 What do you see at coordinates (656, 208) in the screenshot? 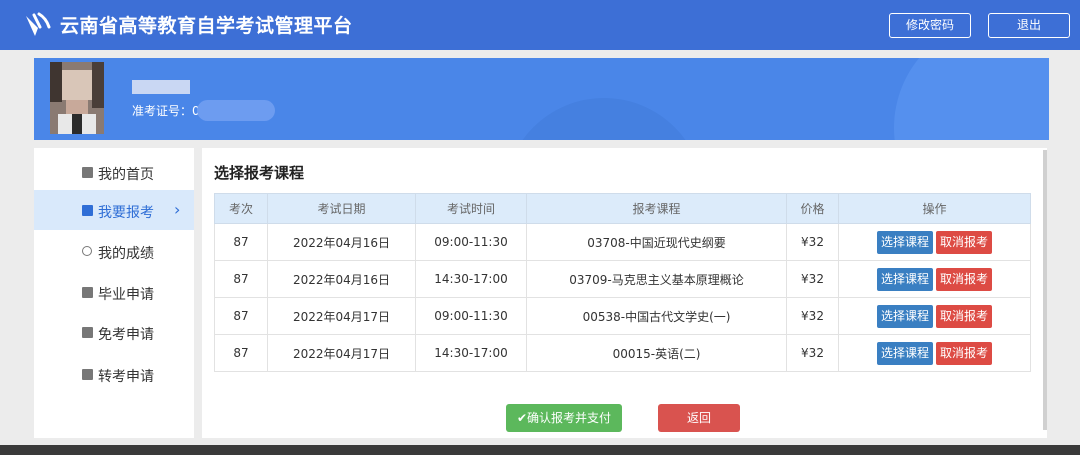
I see `column-header: 报考课程` at bounding box center [656, 208].